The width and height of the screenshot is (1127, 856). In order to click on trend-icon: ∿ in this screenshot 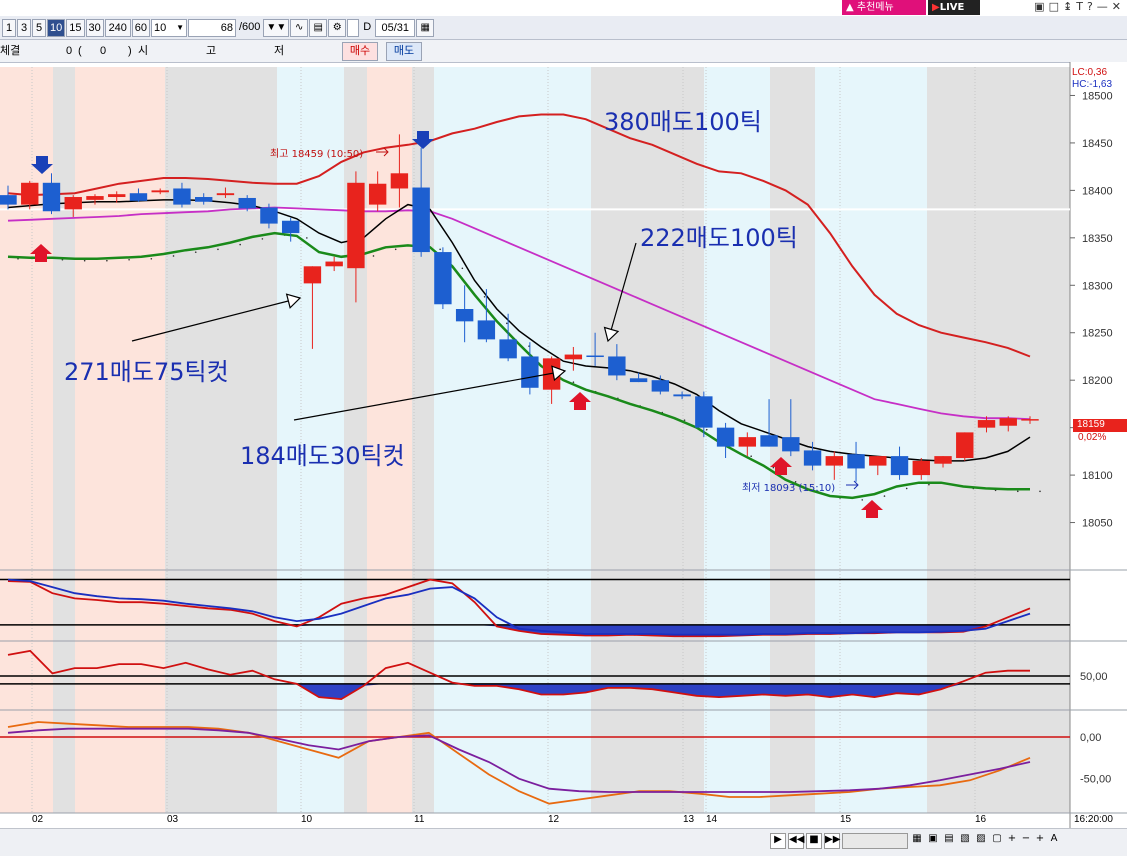, I will do `click(299, 27)`.